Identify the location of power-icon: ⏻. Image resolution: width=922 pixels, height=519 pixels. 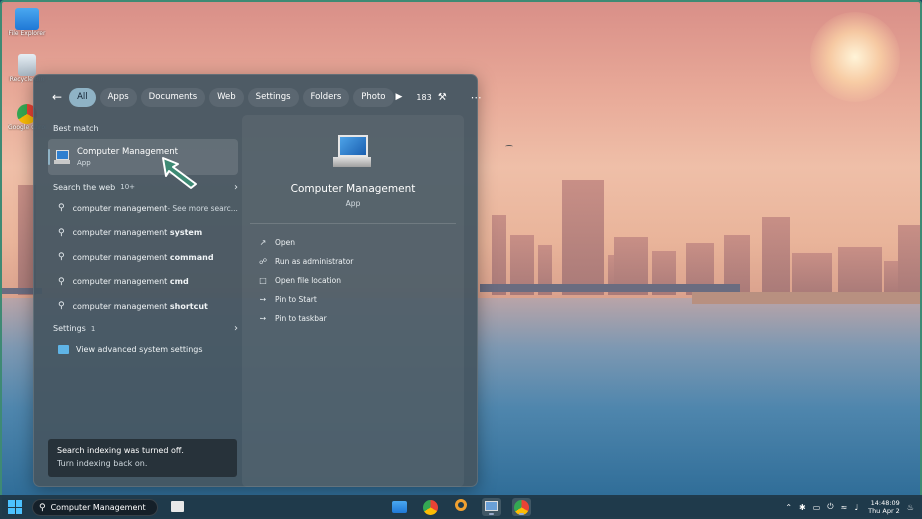
(830, 507).